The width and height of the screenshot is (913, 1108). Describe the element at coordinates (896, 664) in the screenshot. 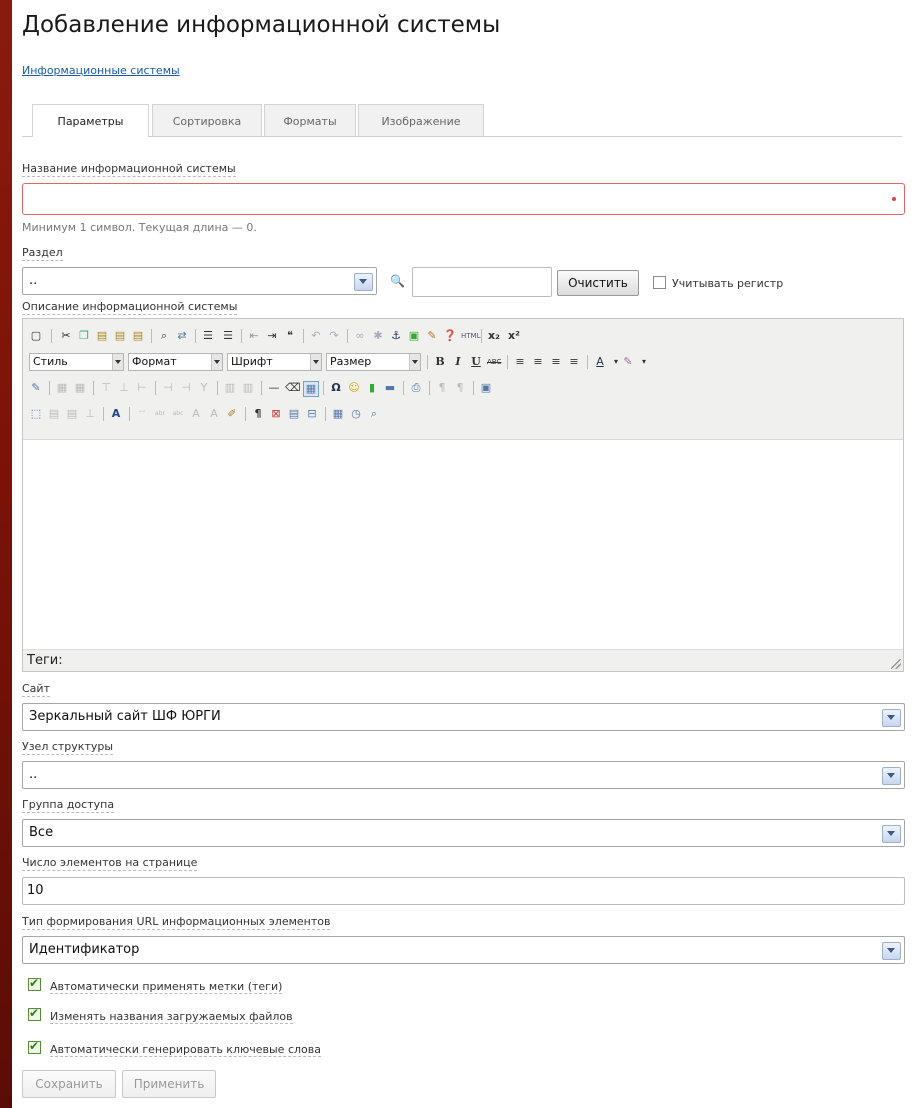

I see `resize-grip-icon` at that location.